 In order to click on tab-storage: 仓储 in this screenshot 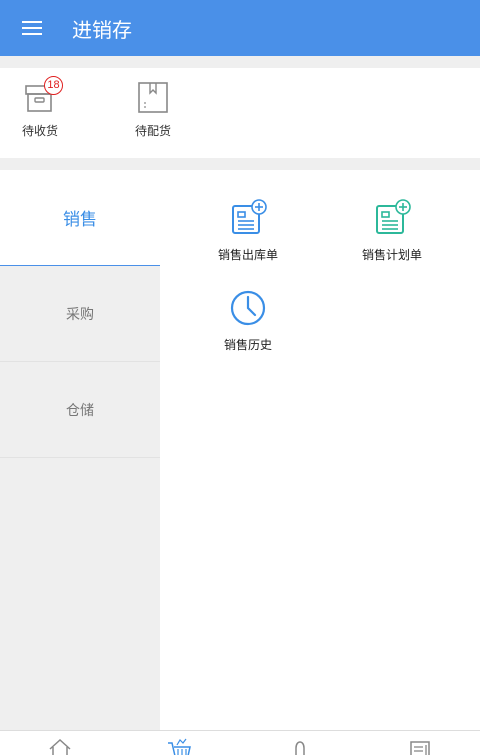, I will do `click(80, 410)`.